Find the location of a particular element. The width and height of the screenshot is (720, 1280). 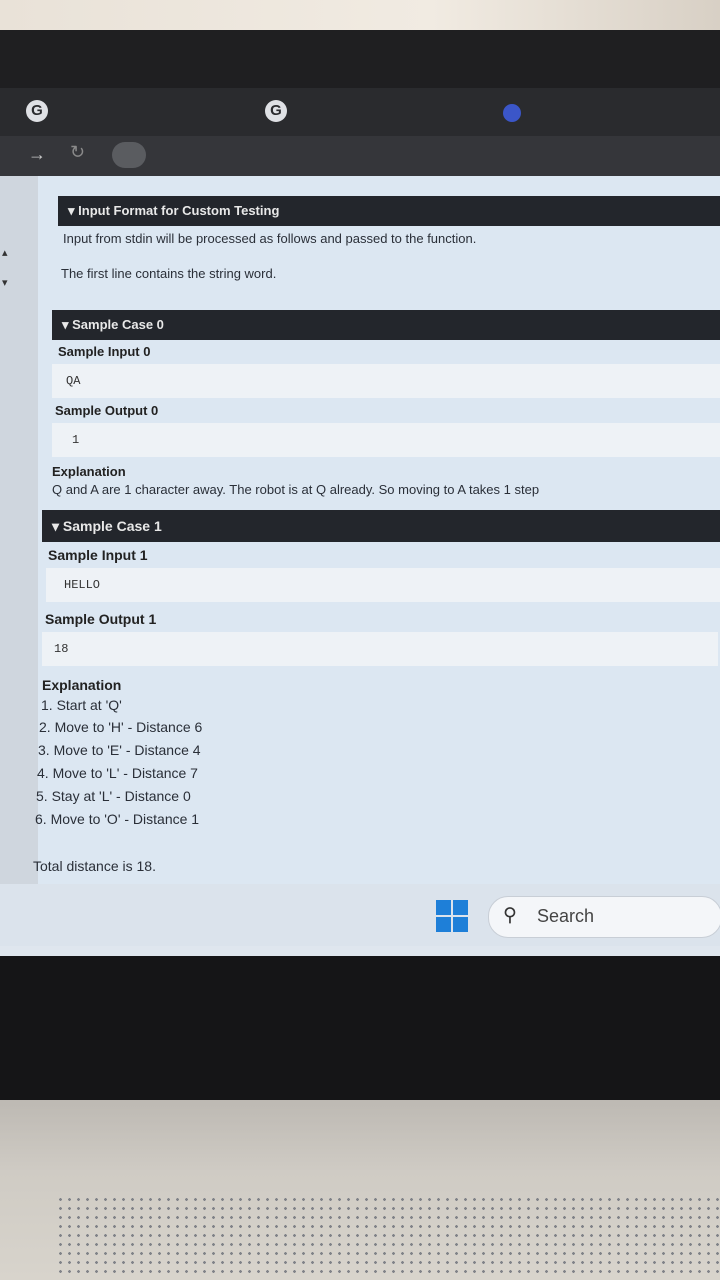

input-format-line2: The first line contains the string word. is located at coordinates (169, 273).